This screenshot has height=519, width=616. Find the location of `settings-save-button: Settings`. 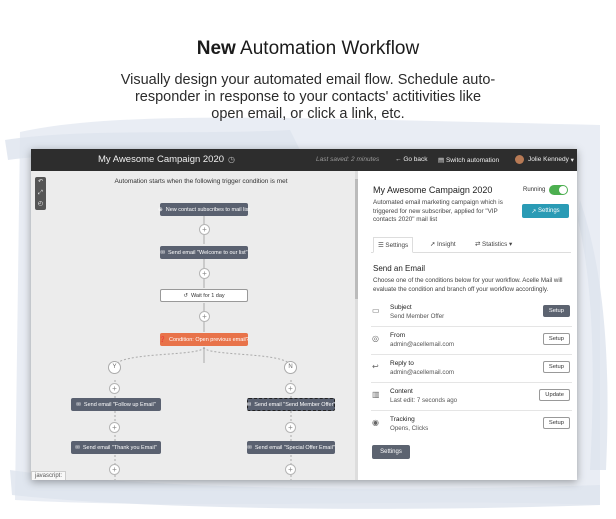

settings-save-button: Settings is located at coordinates (391, 452).